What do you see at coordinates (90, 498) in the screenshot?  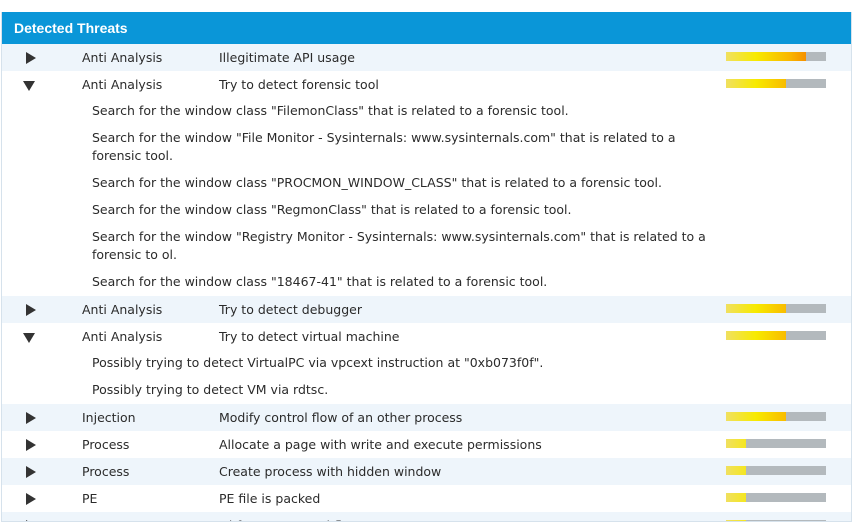 I see `threat-category: PE` at bounding box center [90, 498].